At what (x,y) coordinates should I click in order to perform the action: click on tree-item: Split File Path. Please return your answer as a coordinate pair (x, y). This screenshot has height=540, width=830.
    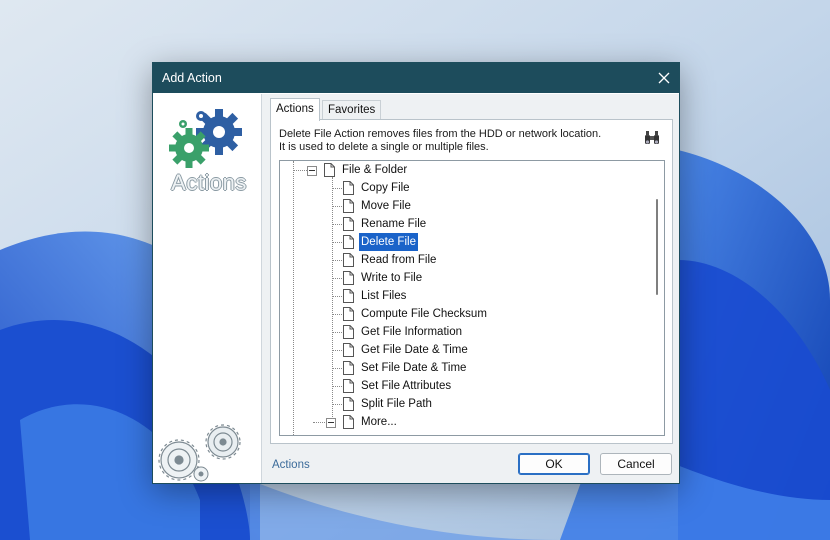
    Looking at the image, I should click on (465, 404).